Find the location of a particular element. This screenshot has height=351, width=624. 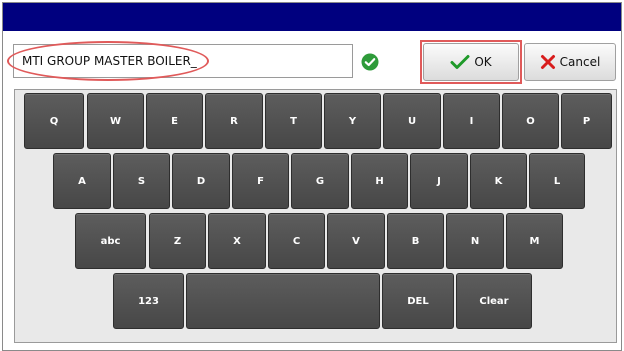

key-w: W is located at coordinates (115, 121).